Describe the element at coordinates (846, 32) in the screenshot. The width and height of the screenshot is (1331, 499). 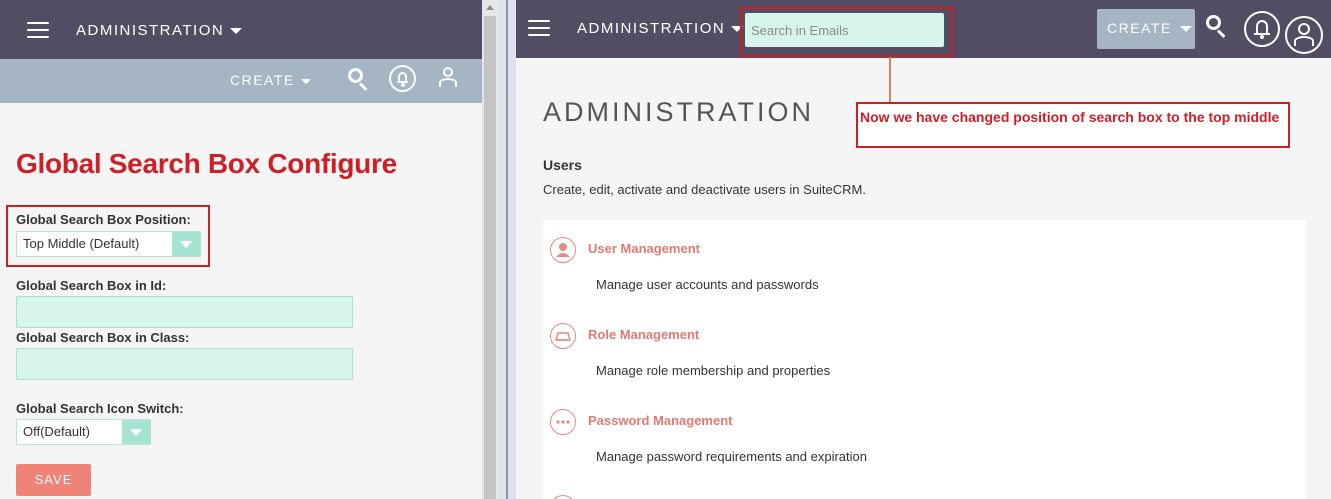
I see `highlight-box-search` at that location.